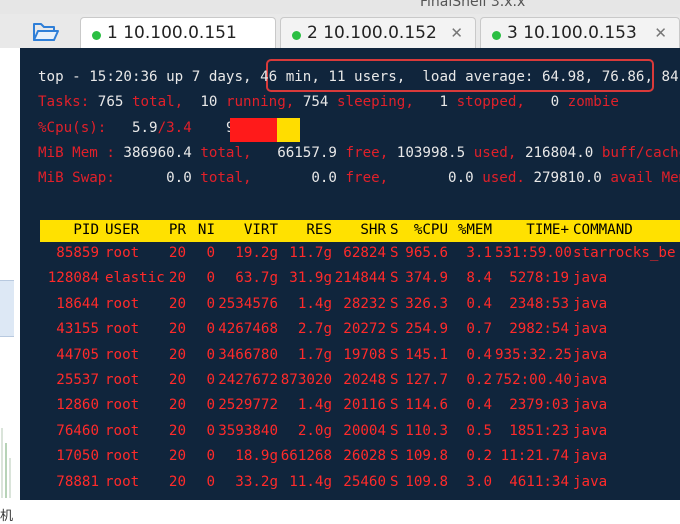  What do you see at coordinates (340, 7) in the screenshot?
I see `window-titlebar: FinalShell 3.x.x` at bounding box center [340, 7].